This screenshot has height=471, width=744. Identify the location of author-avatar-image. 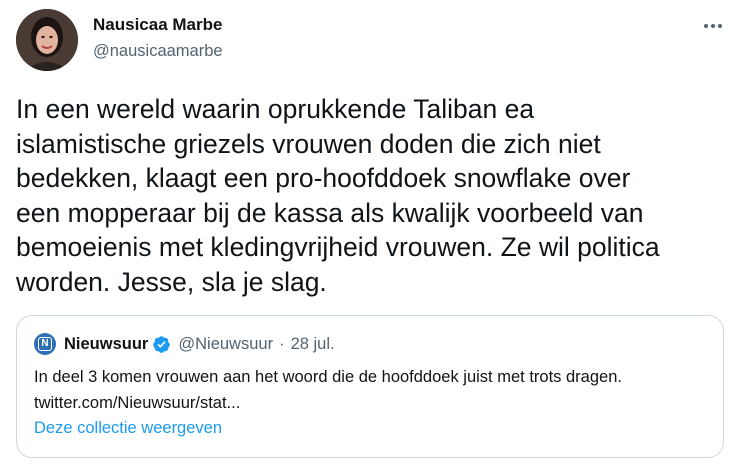
(47, 40).